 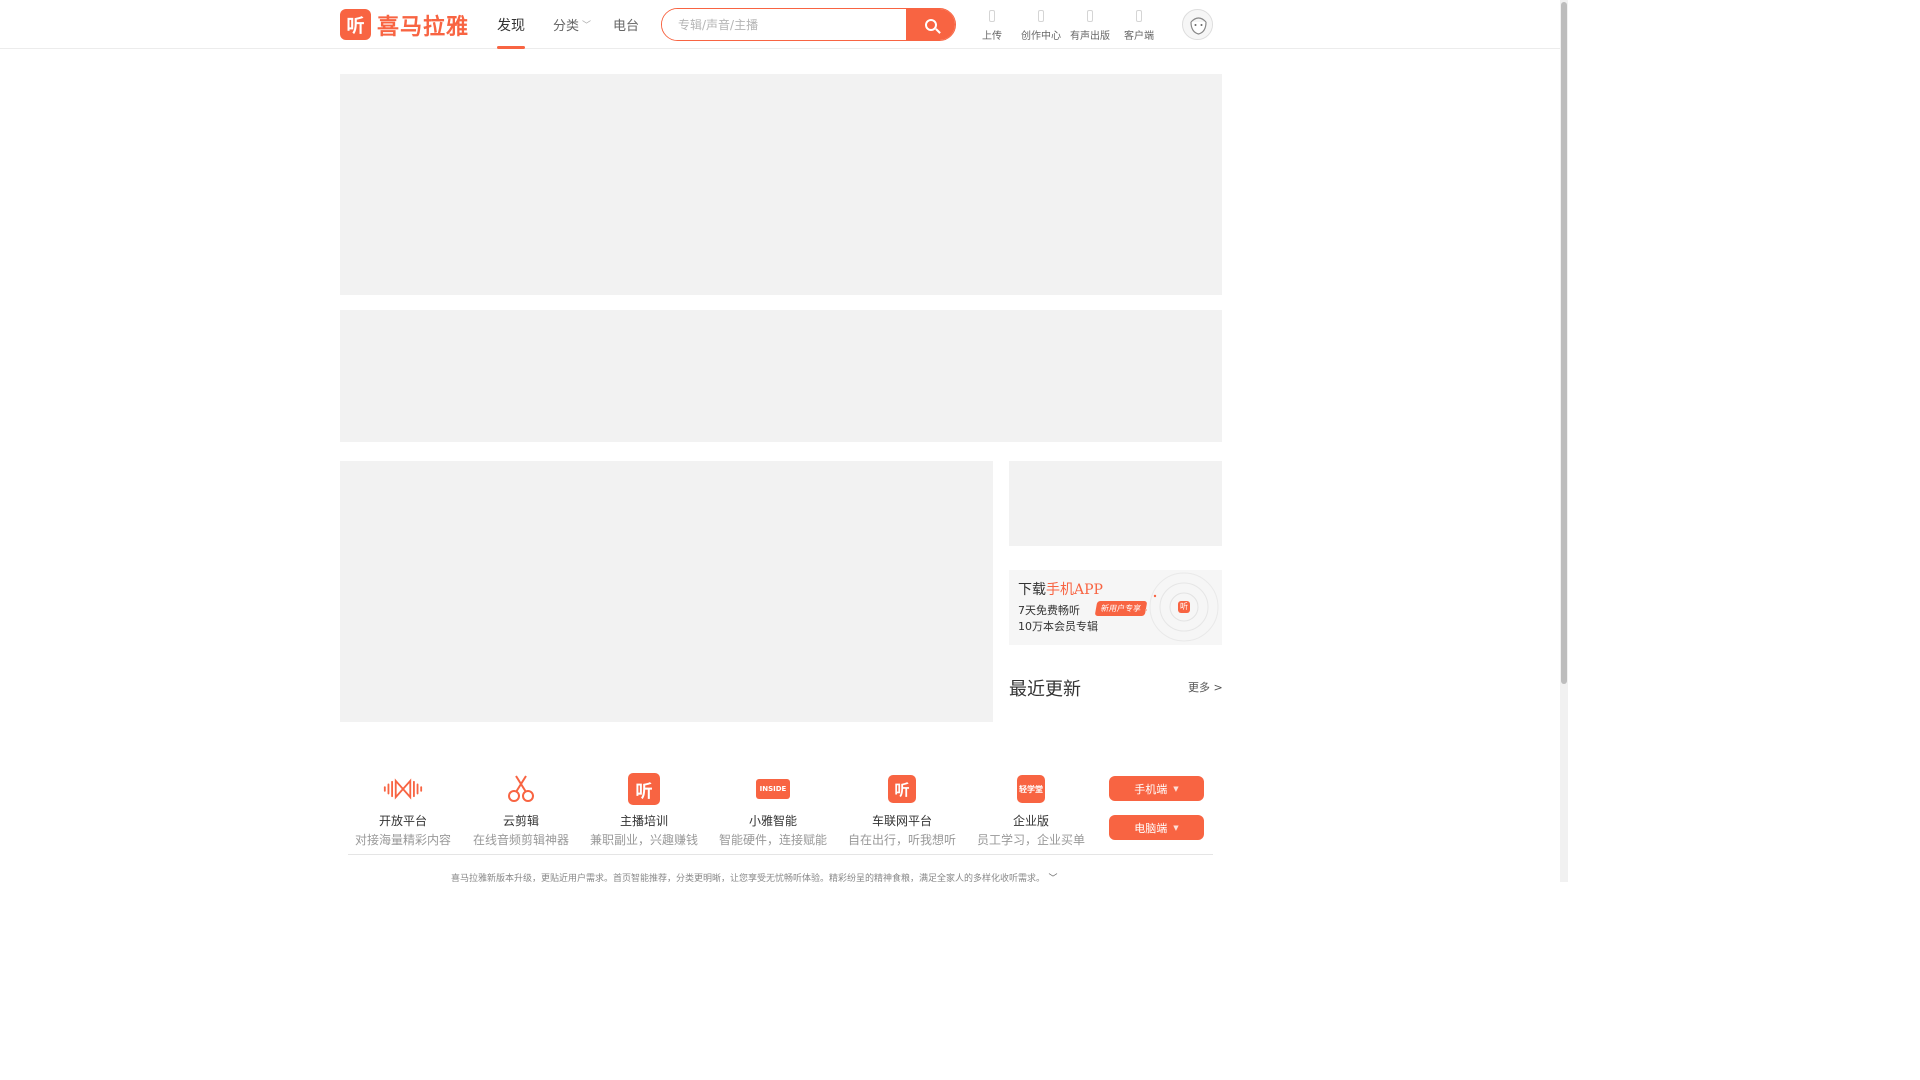 I want to click on client-icon, so click(x=1139, y=16).